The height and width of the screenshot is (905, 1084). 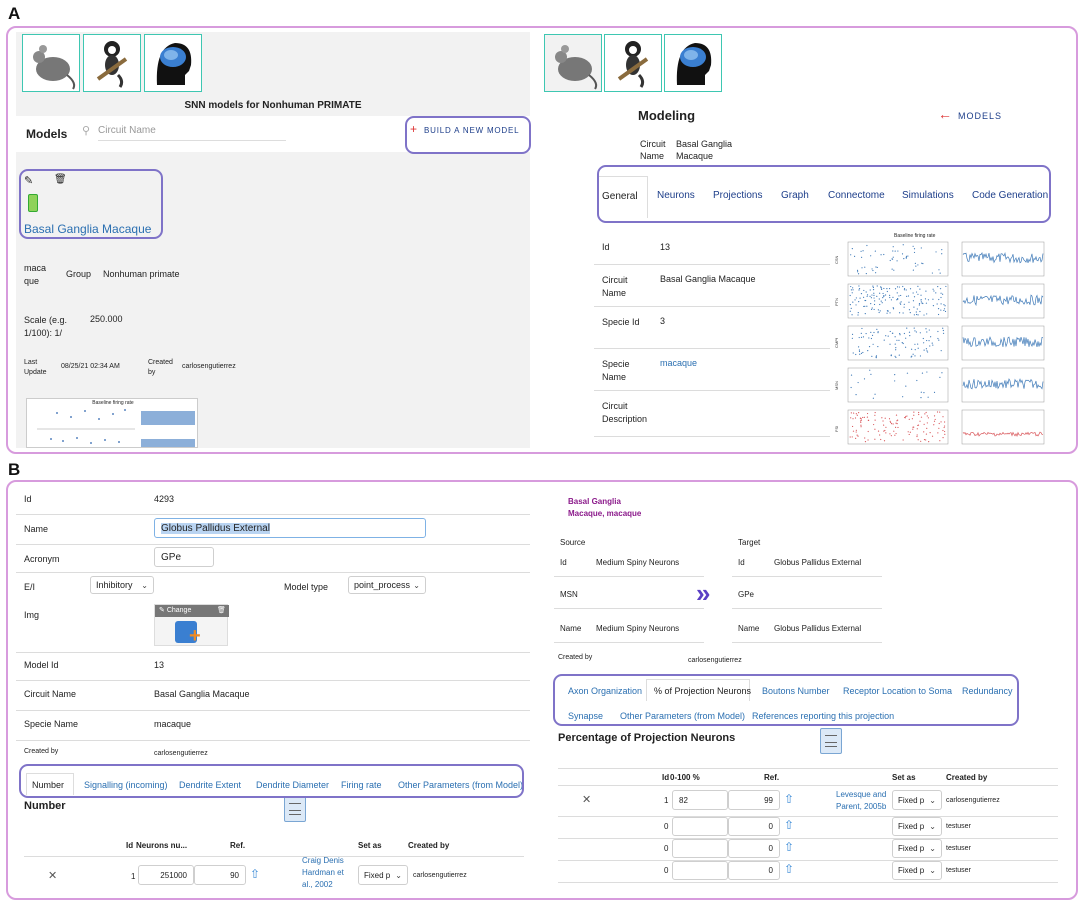 I want to click on pct-row-4-value, so click(x=700, y=870).